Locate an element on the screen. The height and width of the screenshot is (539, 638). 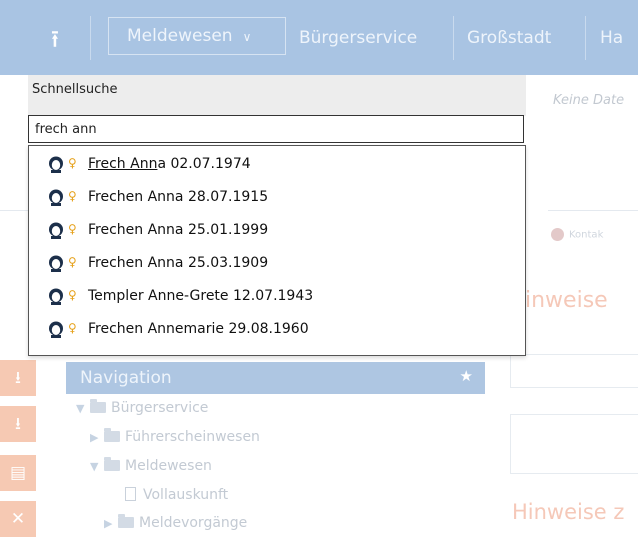
tree-item-fuehrerscheinwesen: ▶ Führerscheinwesen is located at coordinates (175, 436).